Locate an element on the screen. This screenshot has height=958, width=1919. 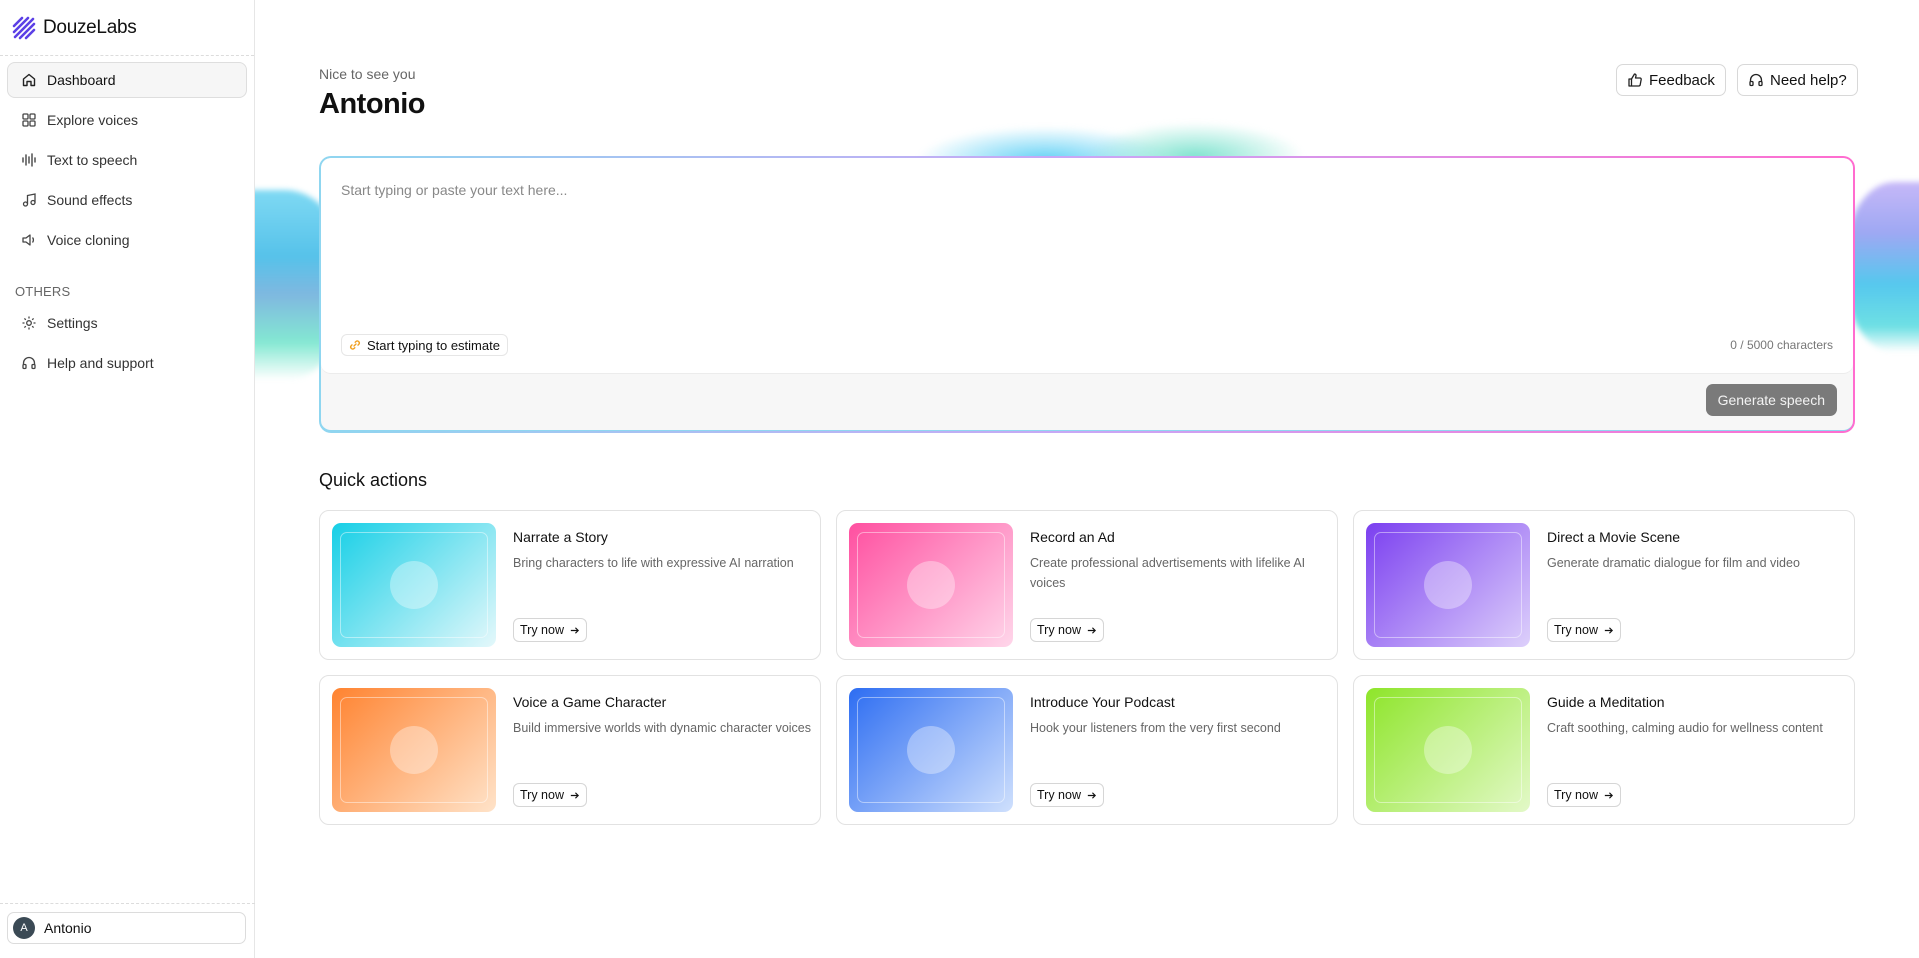
card-title: Record an Ad is located at coordinates (1072, 537).